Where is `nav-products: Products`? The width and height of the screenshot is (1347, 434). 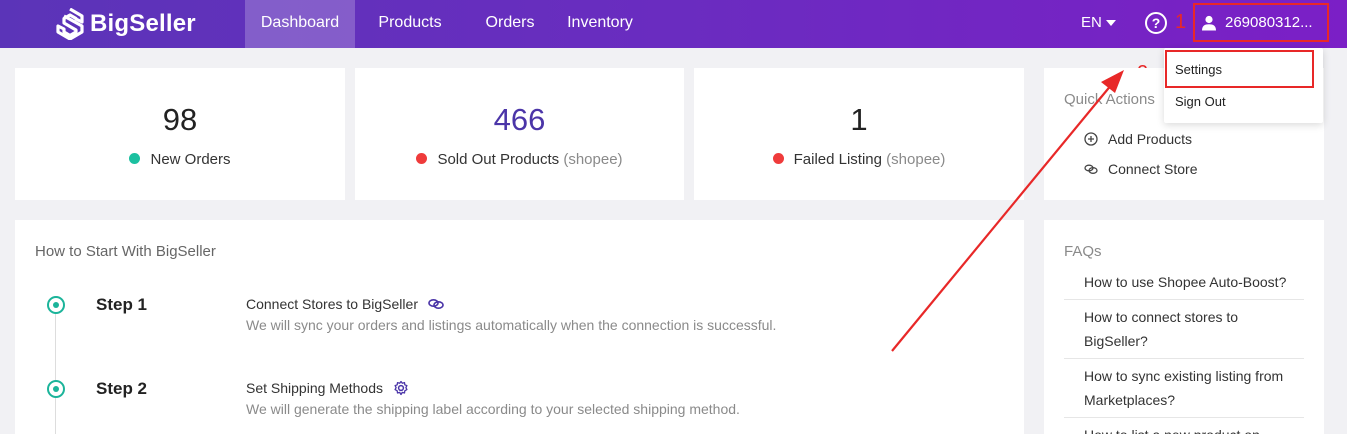 nav-products: Products is located at coordinates (410, 24).